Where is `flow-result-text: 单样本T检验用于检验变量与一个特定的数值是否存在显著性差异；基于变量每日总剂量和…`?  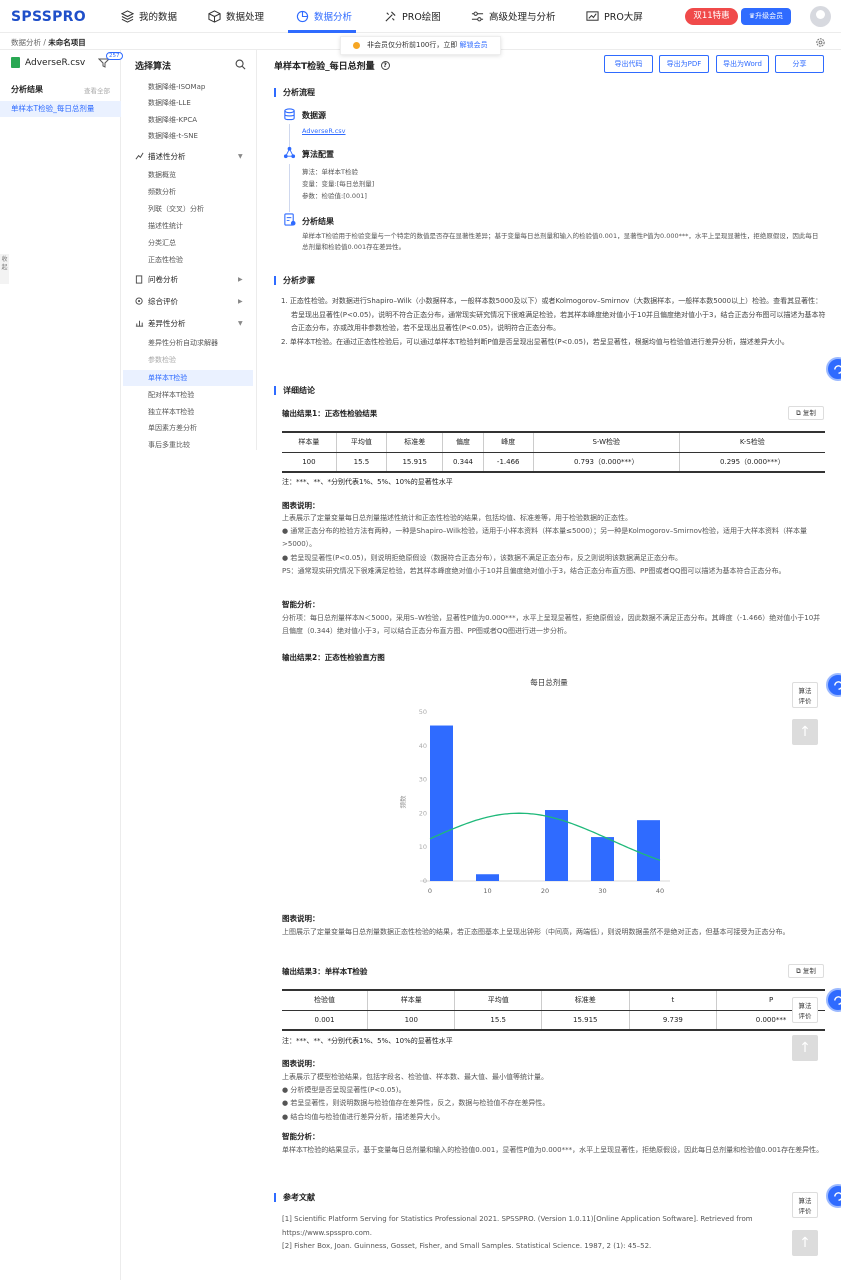 flow-result-text: 单样本T检验用于检验变量与一个特定的数值是否存在显著性差异；基于变量每日总剂量和… is located at coordinates (560, 241).